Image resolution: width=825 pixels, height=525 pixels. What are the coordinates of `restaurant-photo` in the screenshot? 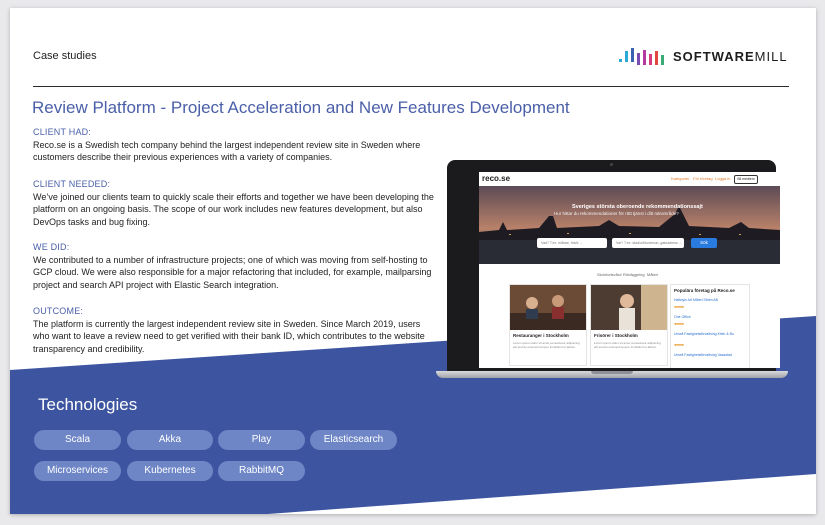 It's located at (548, 307).